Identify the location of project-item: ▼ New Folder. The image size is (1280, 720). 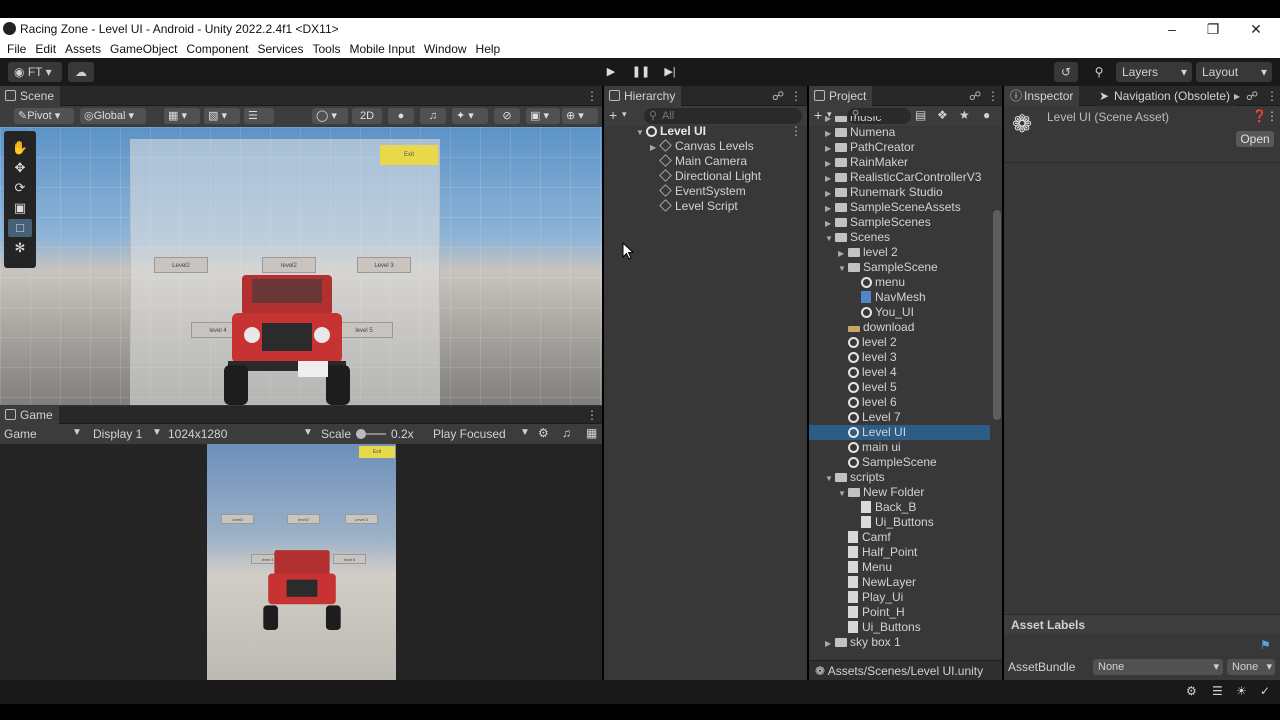
(899, 492).